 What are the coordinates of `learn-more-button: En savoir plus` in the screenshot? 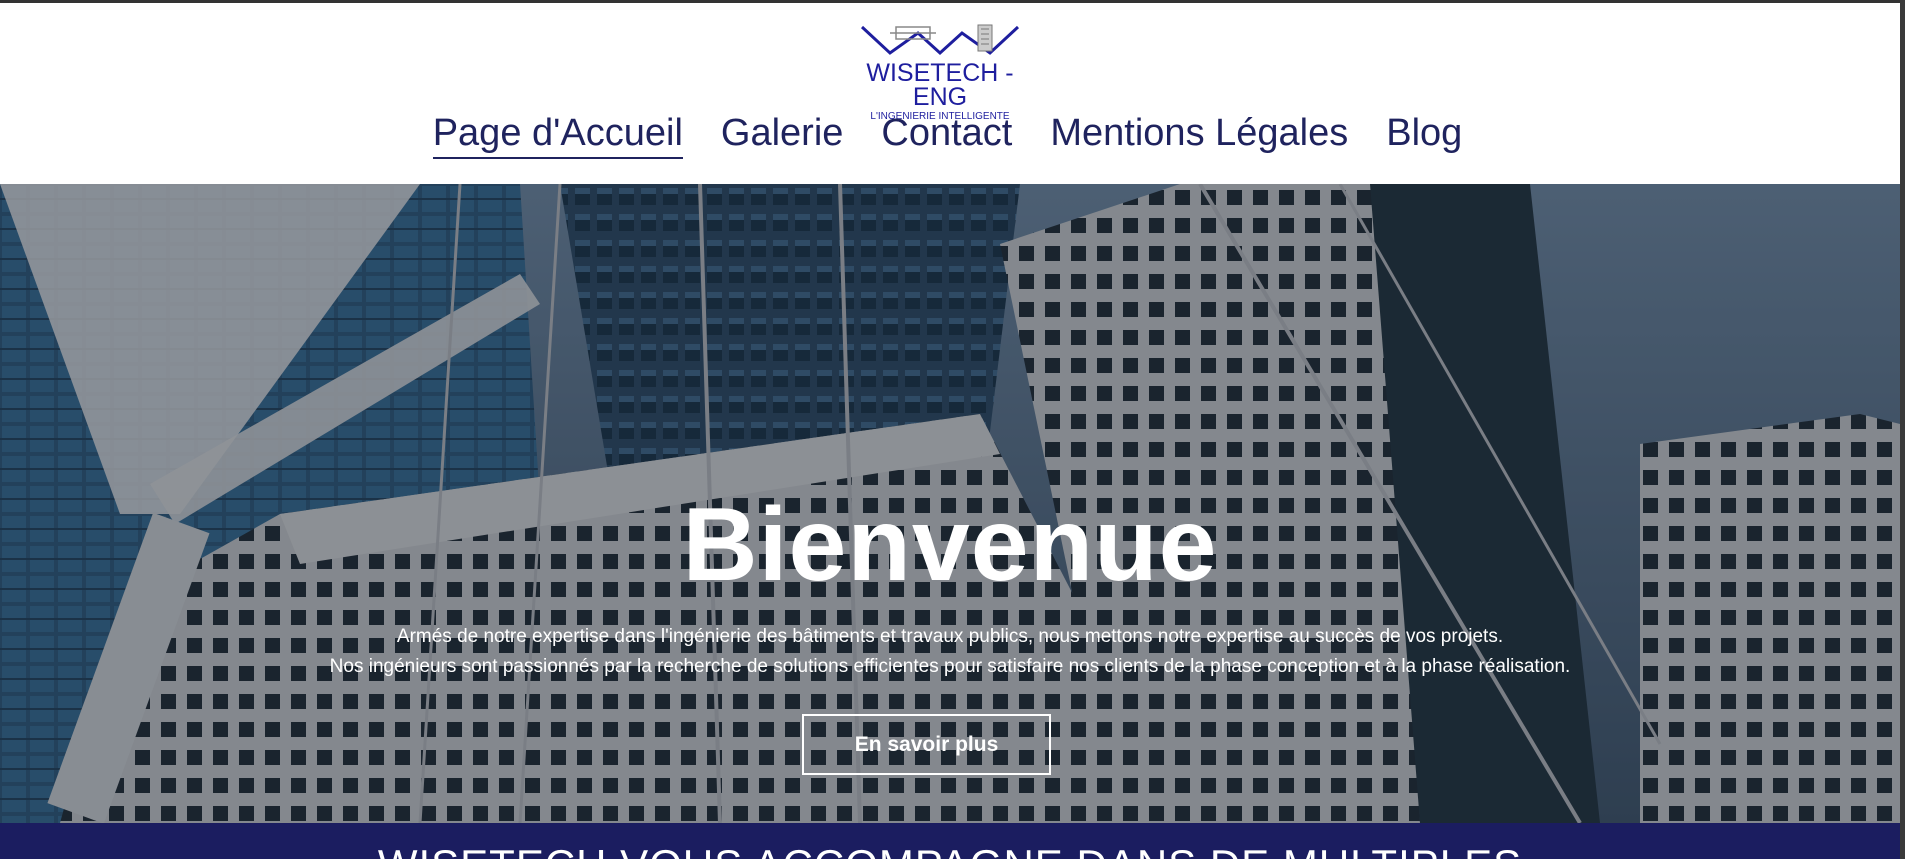 It's located at (926, 744).